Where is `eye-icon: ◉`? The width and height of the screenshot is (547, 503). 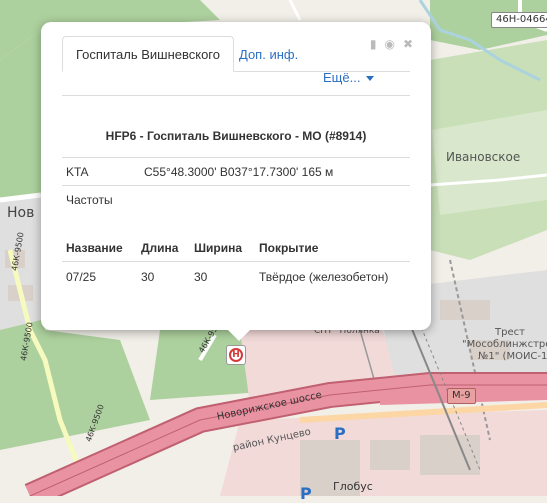
eye-icon: ◉ is located at coordinates (389, 44).